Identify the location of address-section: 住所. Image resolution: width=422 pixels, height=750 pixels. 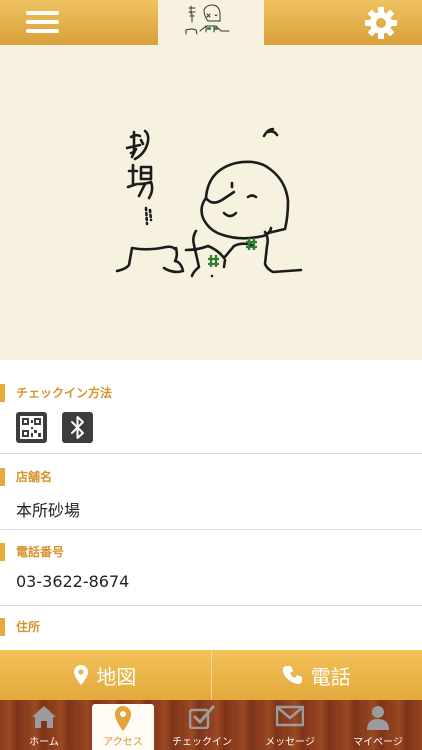
(211, 628).